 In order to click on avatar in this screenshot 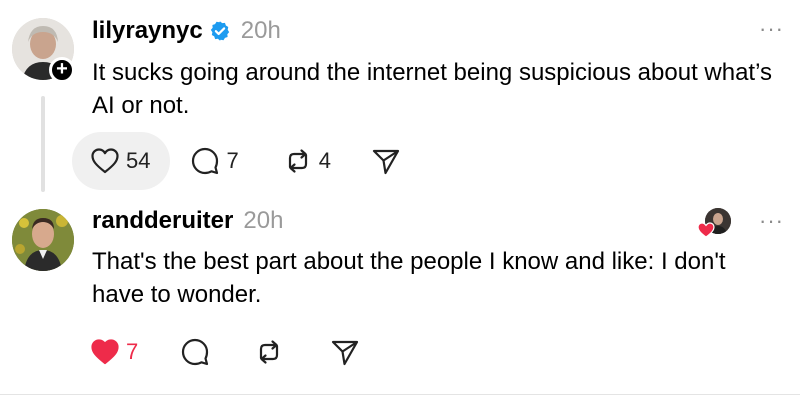, I will do `click(43, 240)`.